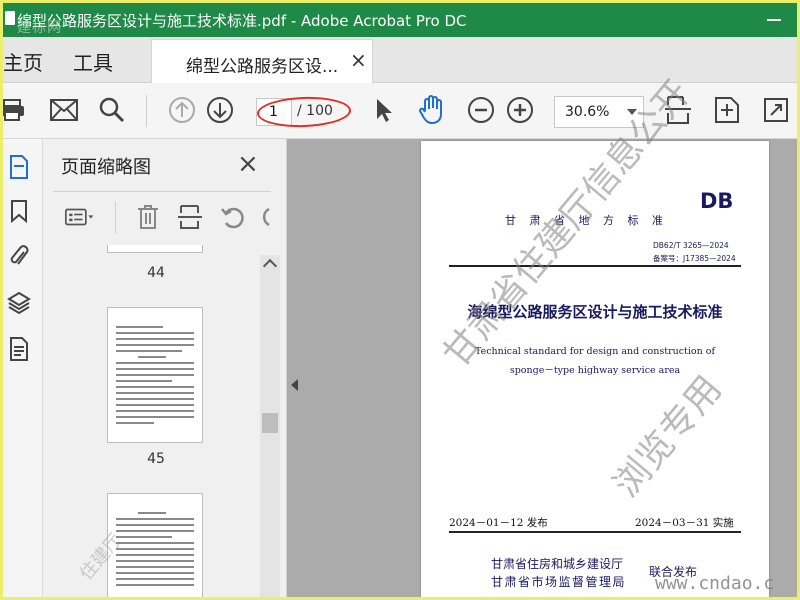 The image size is (800, 600). I want to click on document-properties-icon, so click(19, 349).